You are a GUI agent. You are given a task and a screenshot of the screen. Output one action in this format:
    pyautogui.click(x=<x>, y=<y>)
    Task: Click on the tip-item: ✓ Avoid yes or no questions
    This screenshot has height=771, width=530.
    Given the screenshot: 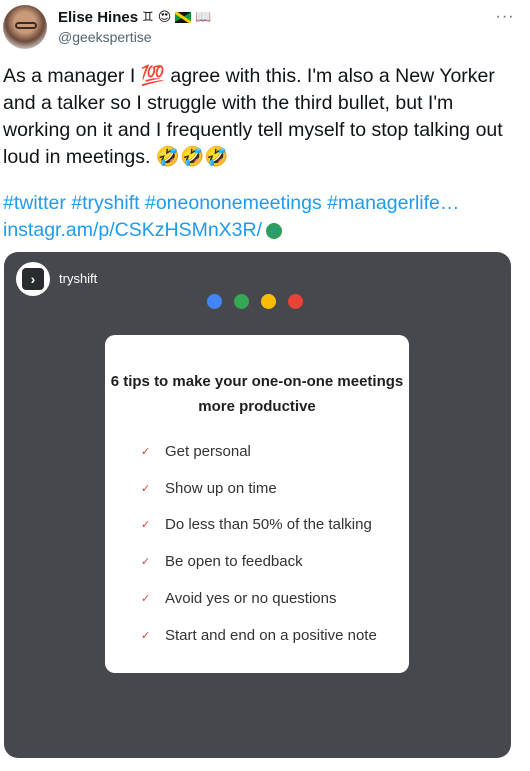 What is the action you would take?
    pyautogui.click(x=259, y=598)
    